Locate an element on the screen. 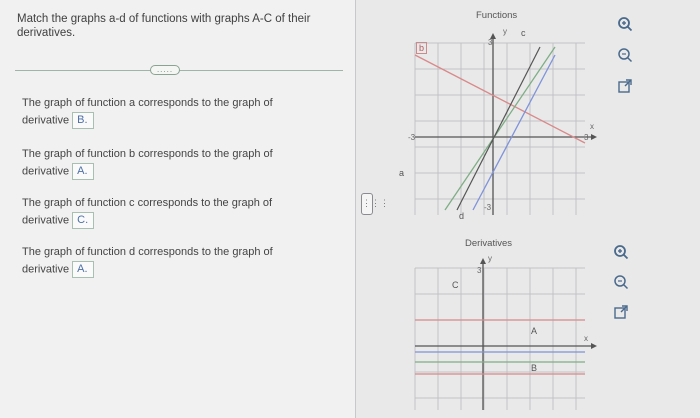  label-B: B is located at coordinates (534, 368).